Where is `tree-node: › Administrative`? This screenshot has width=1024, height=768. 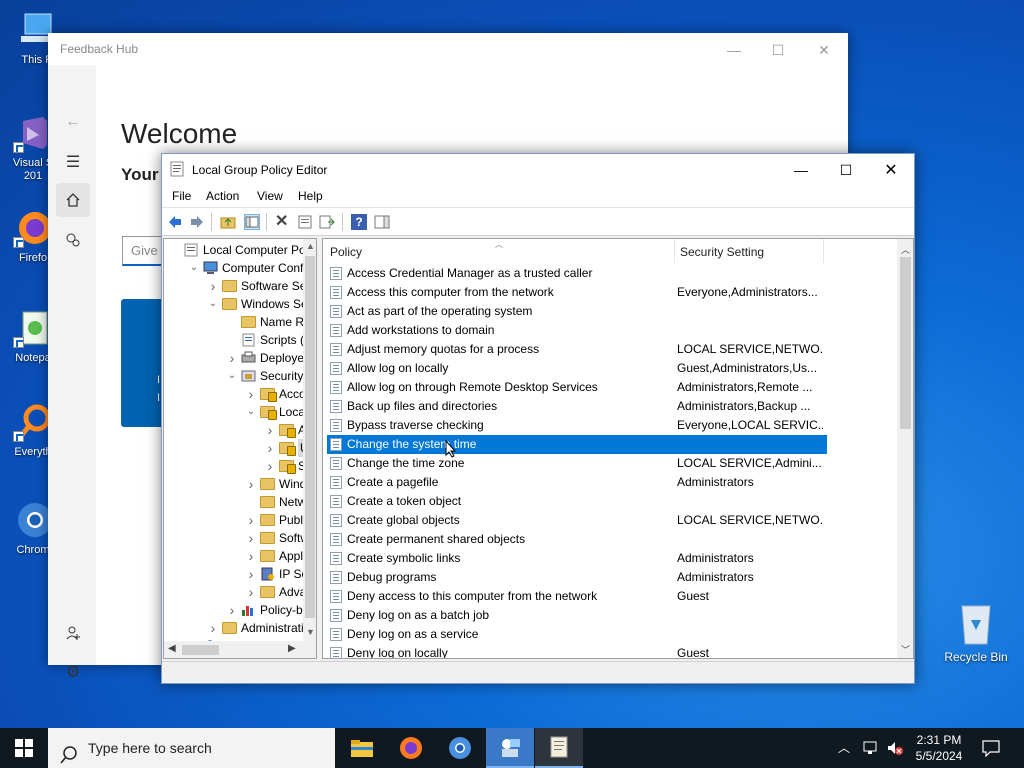 tree-node: › Administrative is located at coordinates (240, 628).